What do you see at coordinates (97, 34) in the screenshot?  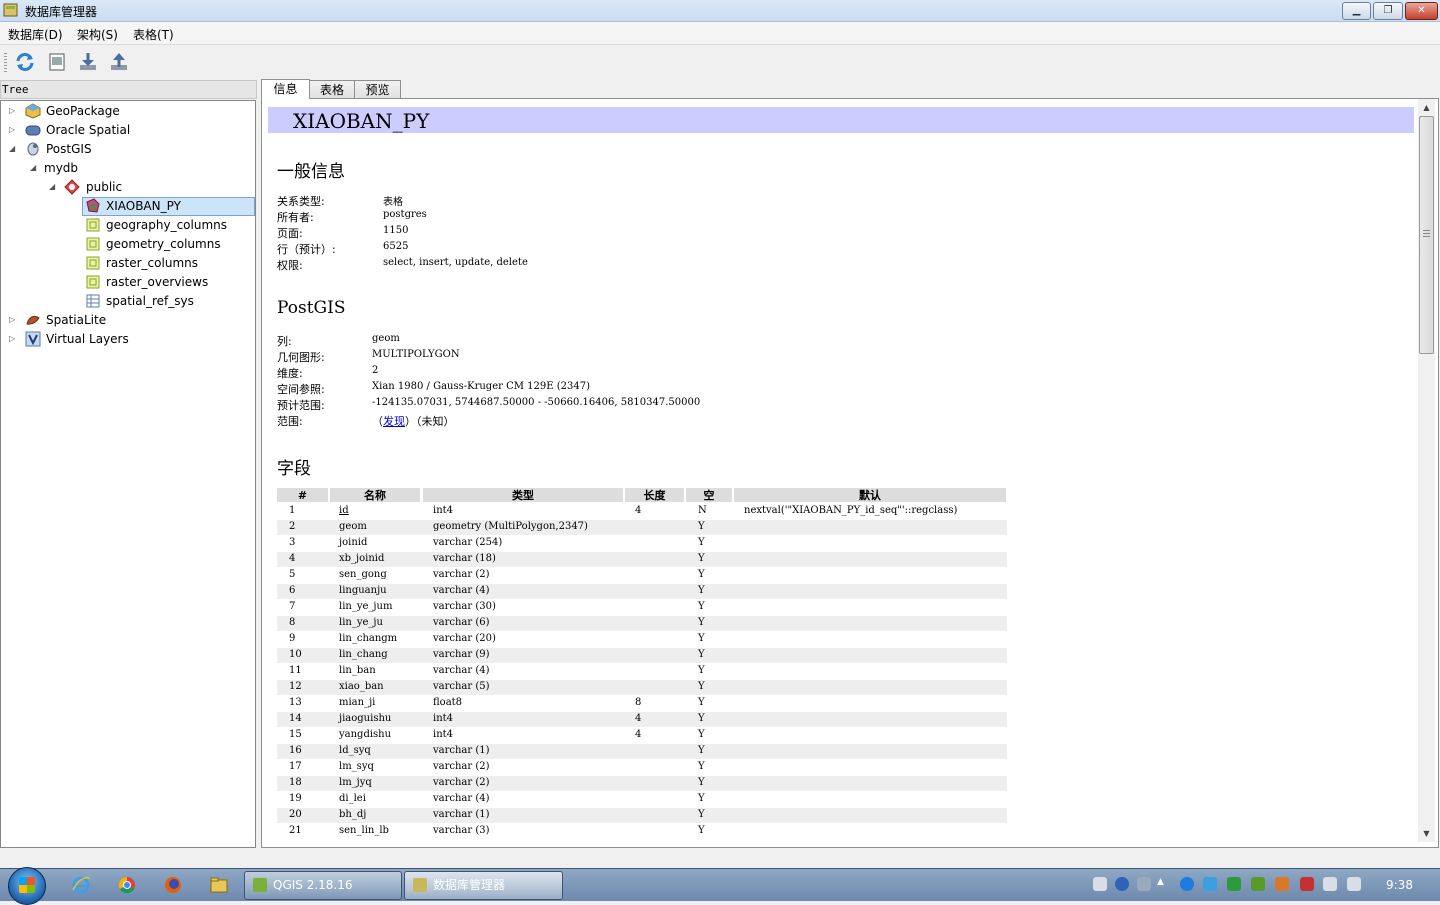 I see `menu-schema: 架构(S)` at bounding box center [97, 34].